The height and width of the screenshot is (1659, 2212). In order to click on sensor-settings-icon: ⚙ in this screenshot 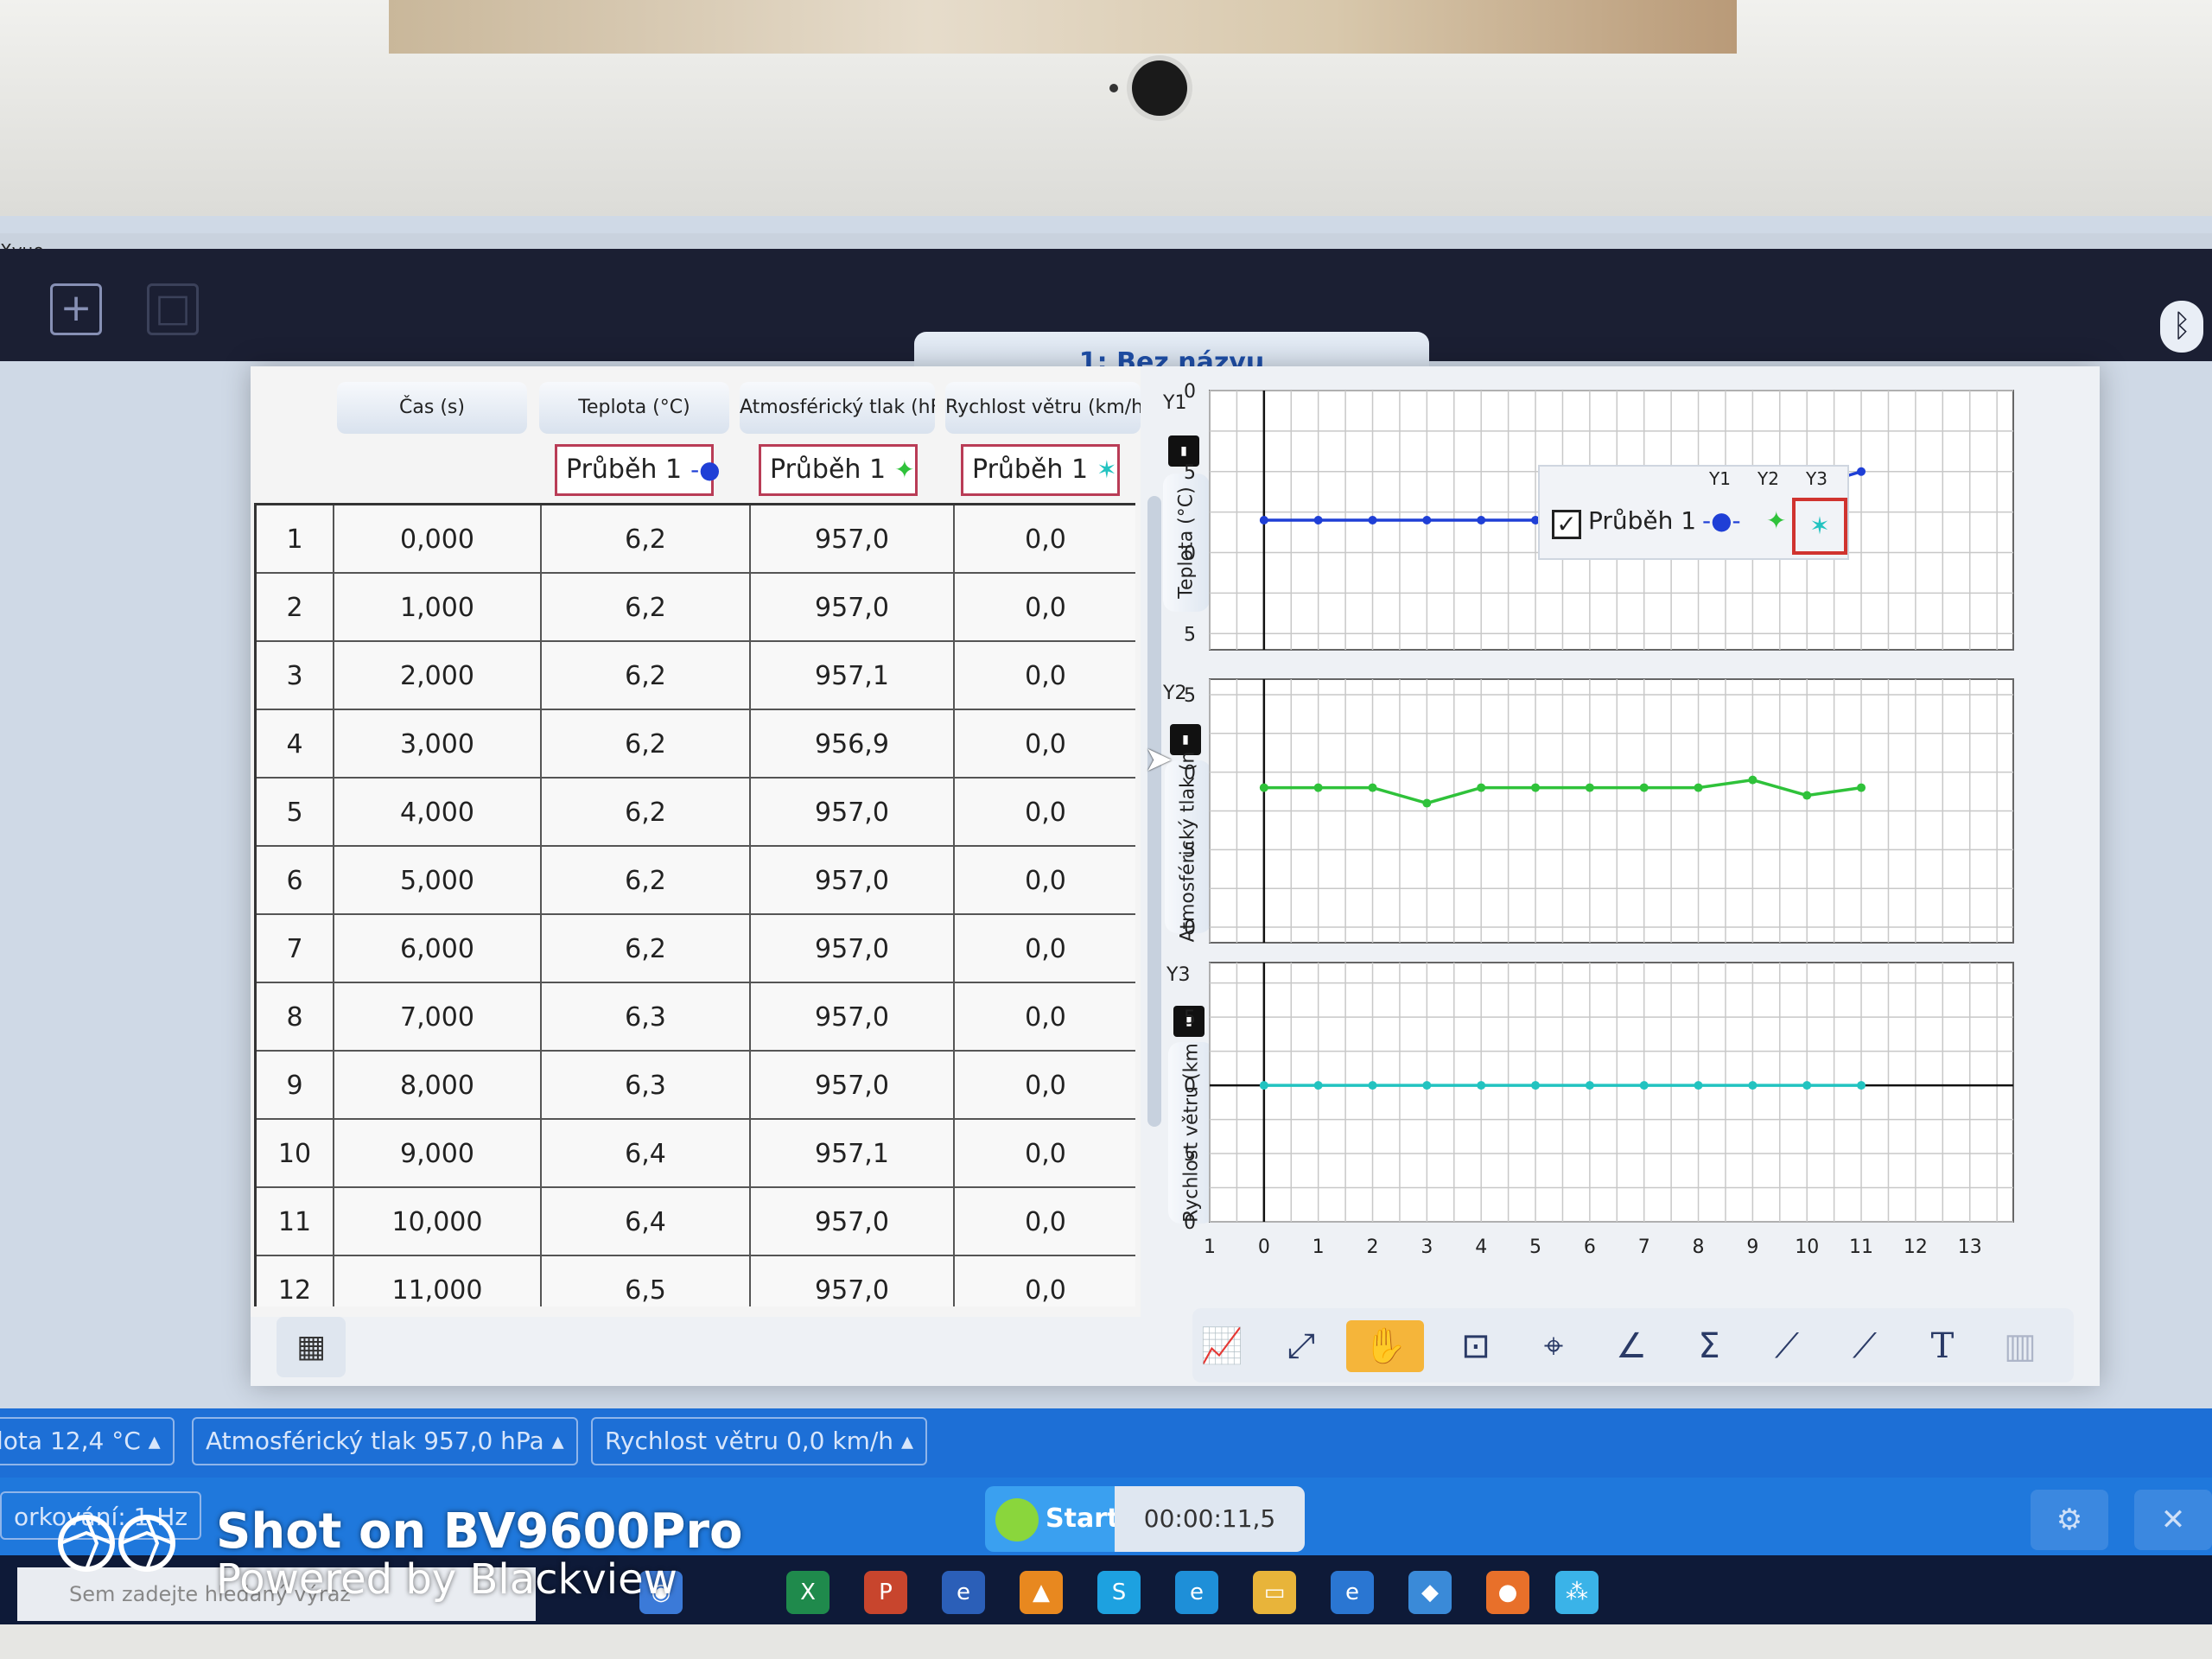, I will do `click(2069, 1520)`.